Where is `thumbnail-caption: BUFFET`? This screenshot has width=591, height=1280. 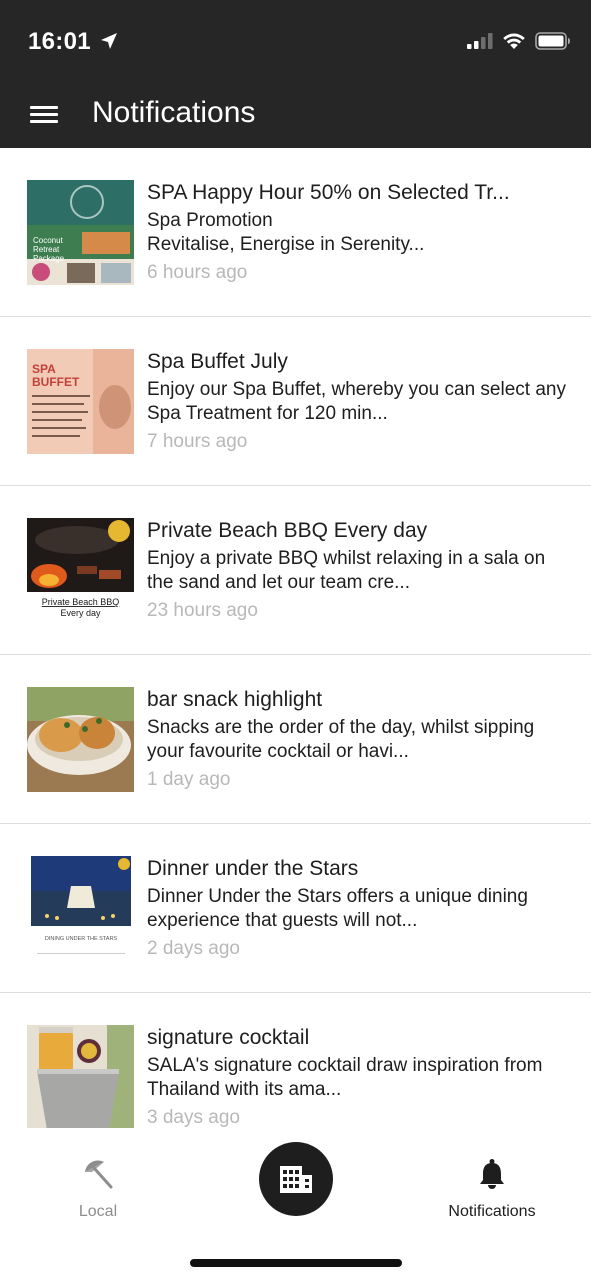 thumbnail-caption: BUFFET is located at coordinates (56, 382).